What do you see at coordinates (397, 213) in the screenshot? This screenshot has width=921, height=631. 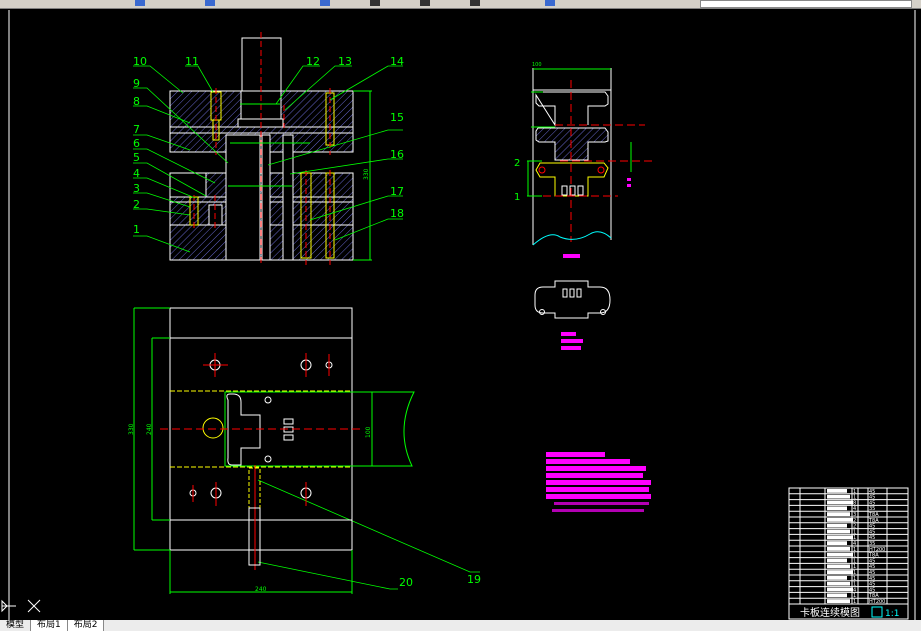 I see `part-number: 18` at bounding box center [397, 213].